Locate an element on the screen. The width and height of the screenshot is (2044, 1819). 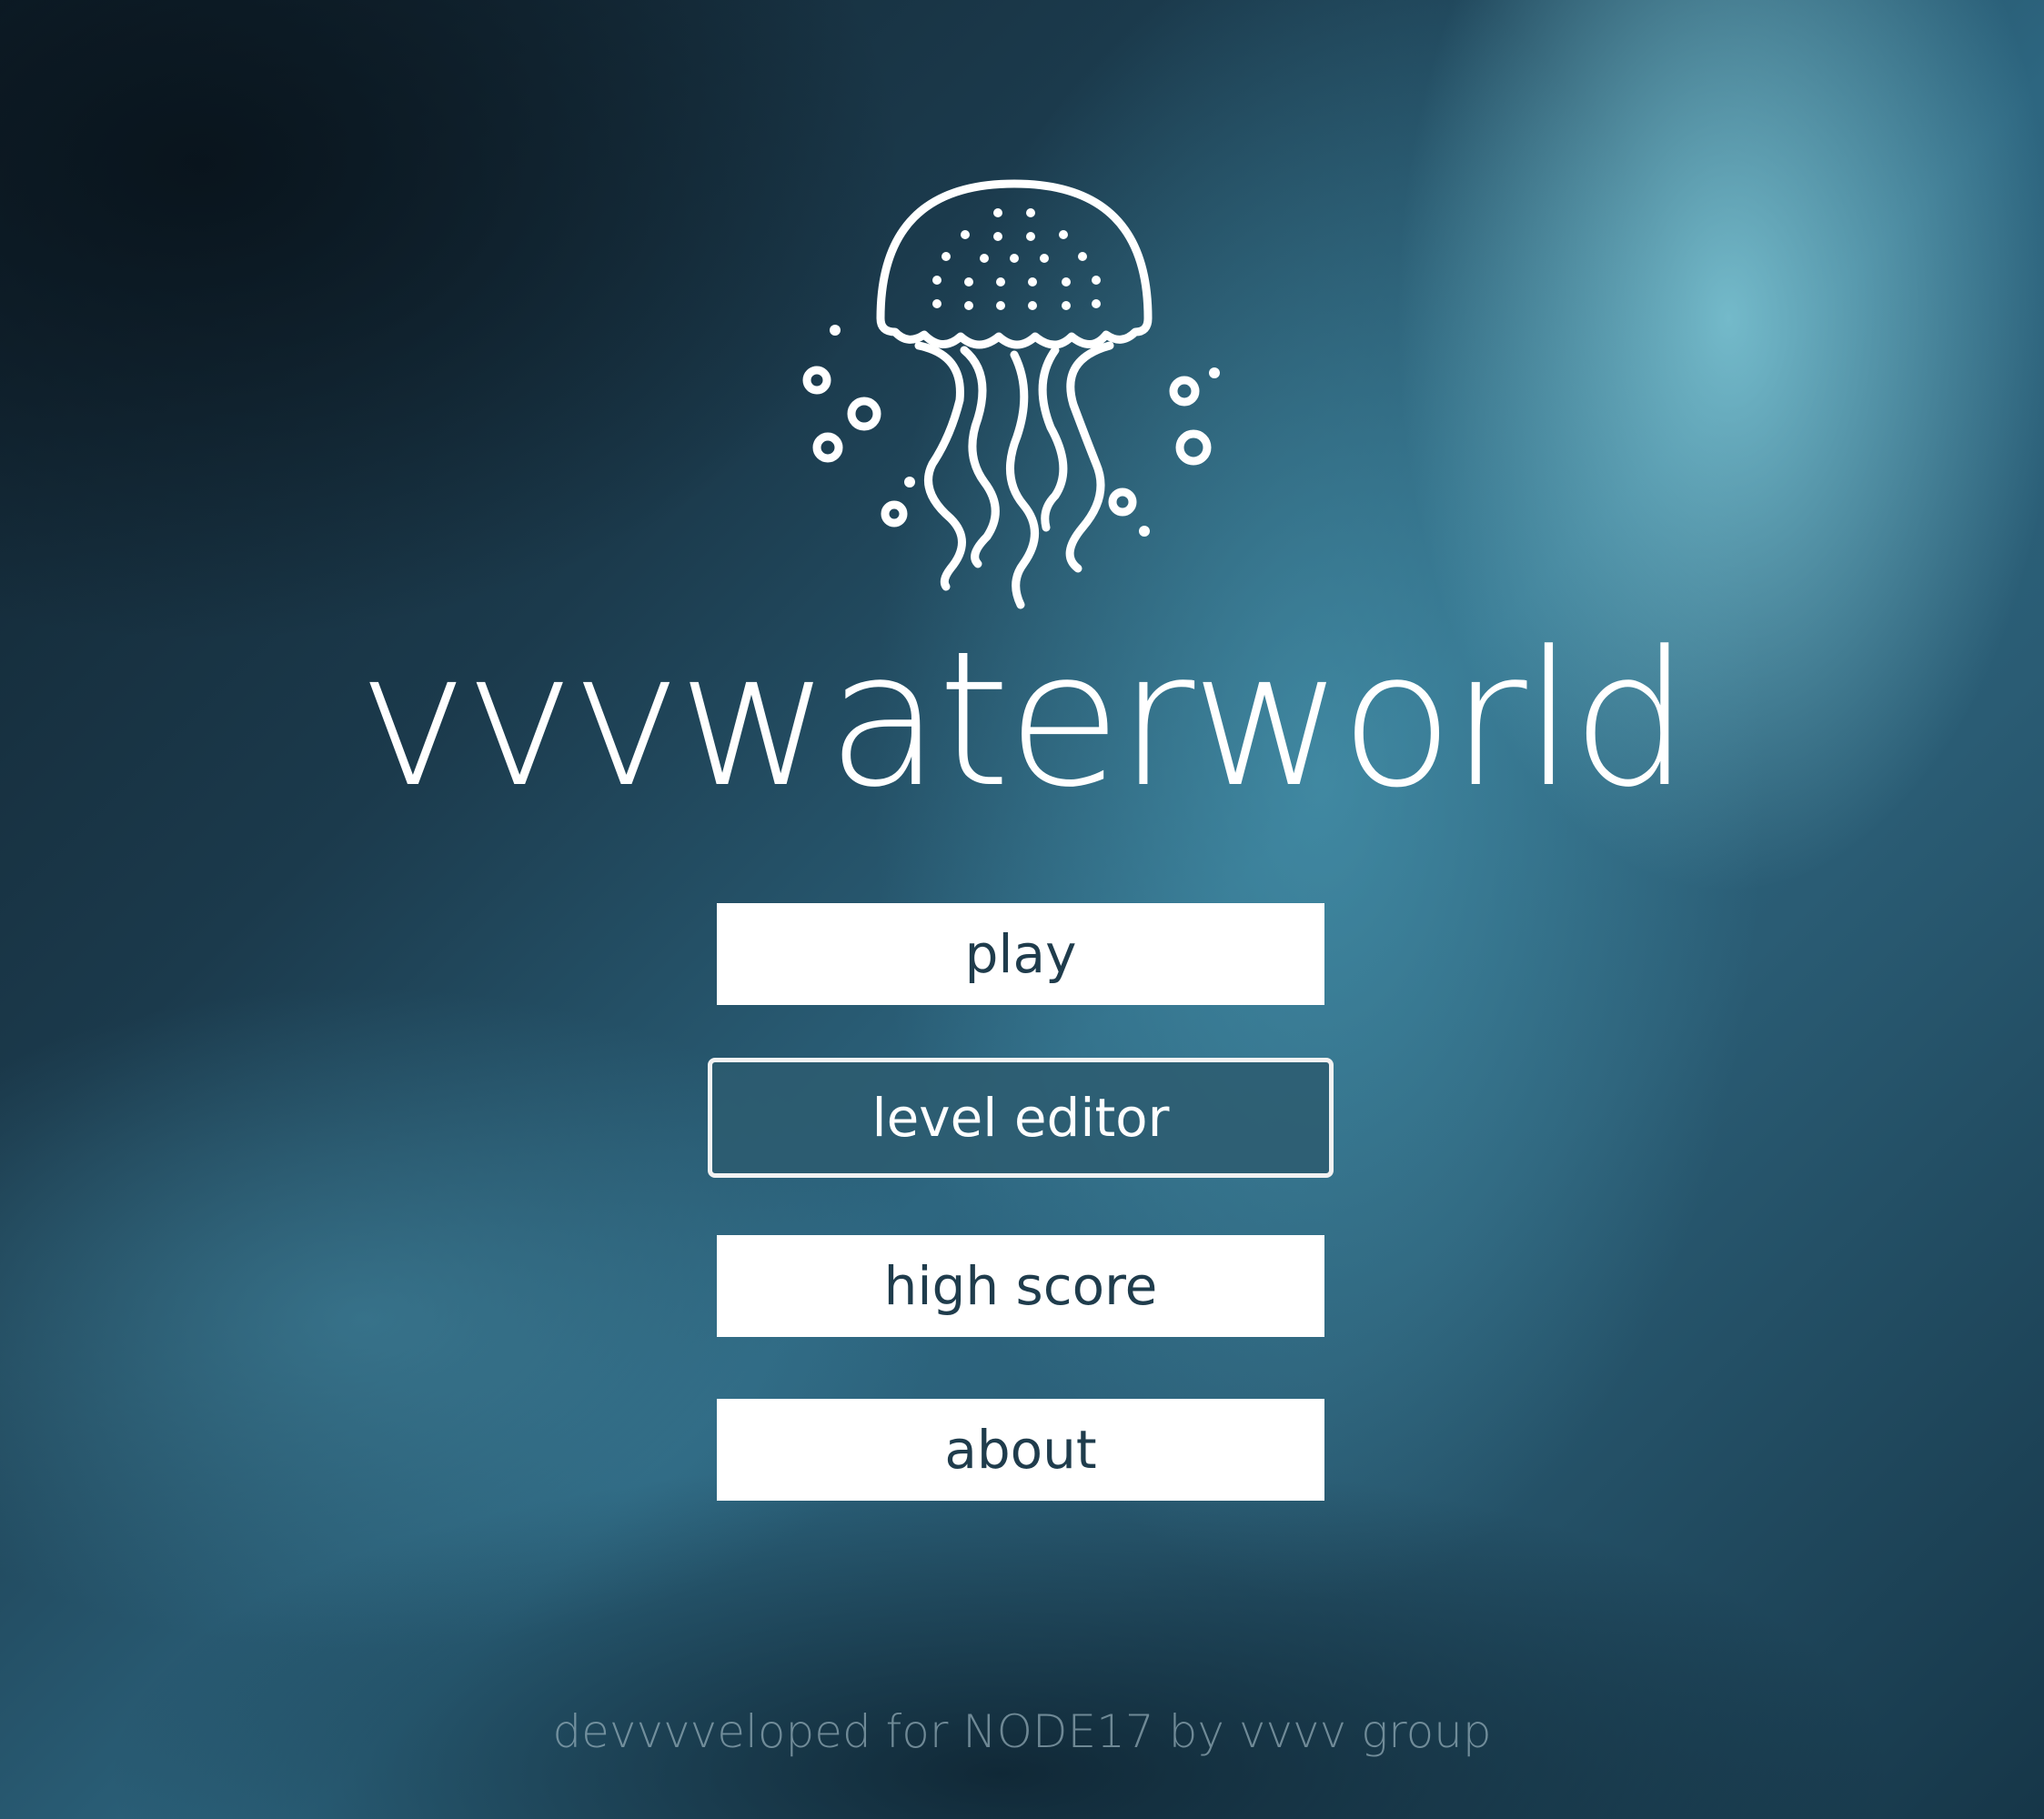
game-title: vvvwaterworld is located at coordinates (1023, 720).